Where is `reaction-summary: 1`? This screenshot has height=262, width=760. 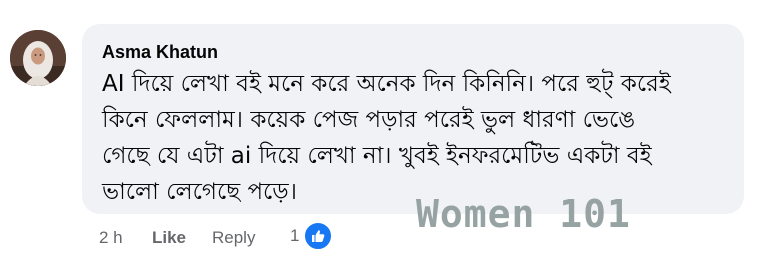 reaction-summary: 1 is located at coordinates (312, 236).